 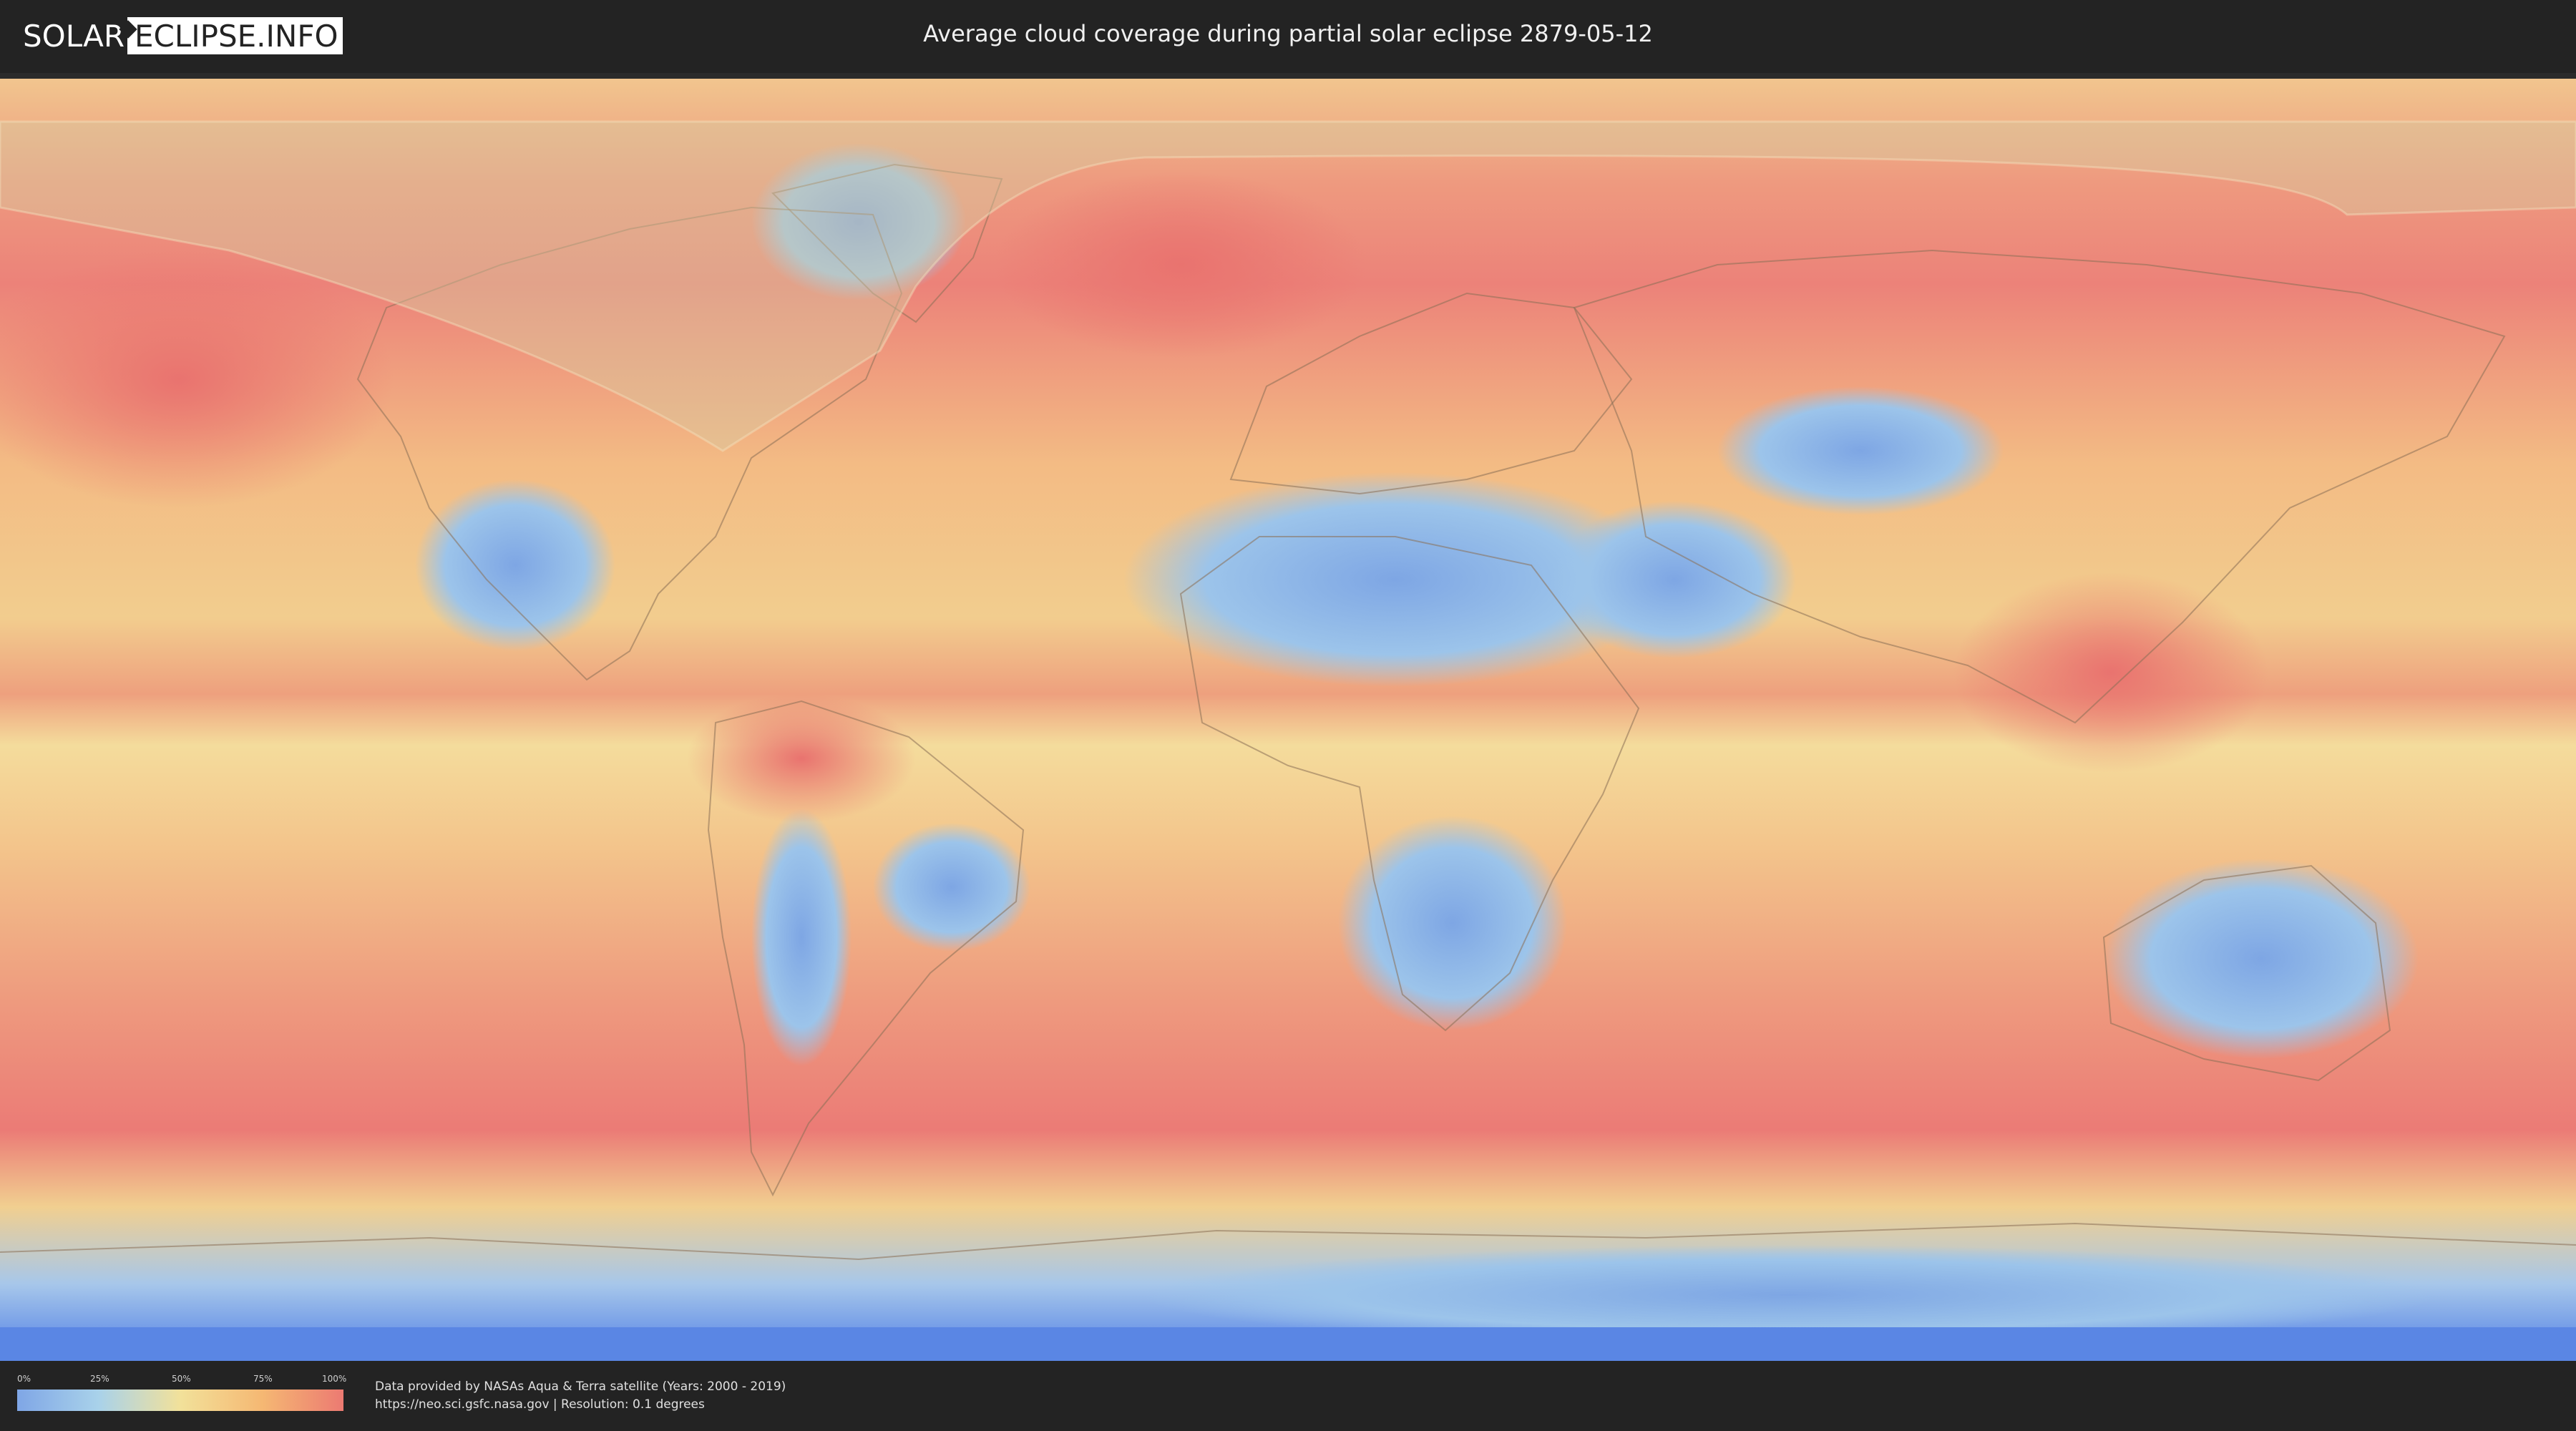 What do you see at coordinates (951, 887) in the screenshot?
I see `brazil-clear-region` at bounding box center [951, 887].